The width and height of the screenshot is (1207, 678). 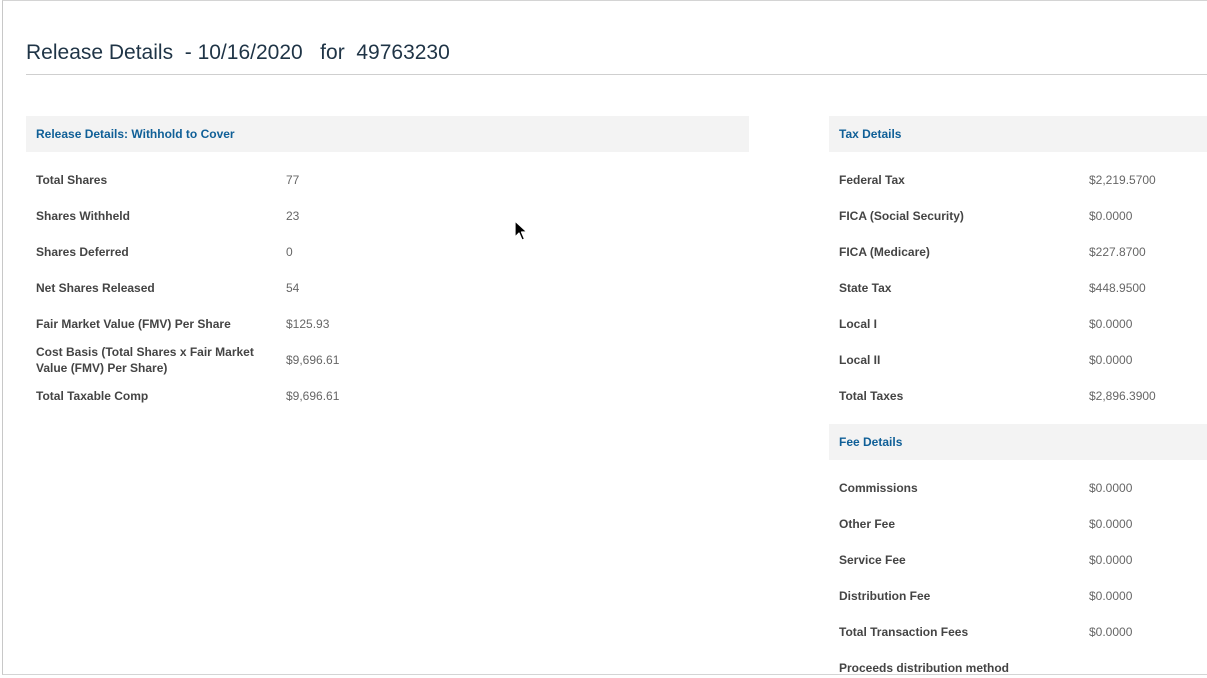 I want to click on detail-label: State Tax, so click(x=865, y=288).